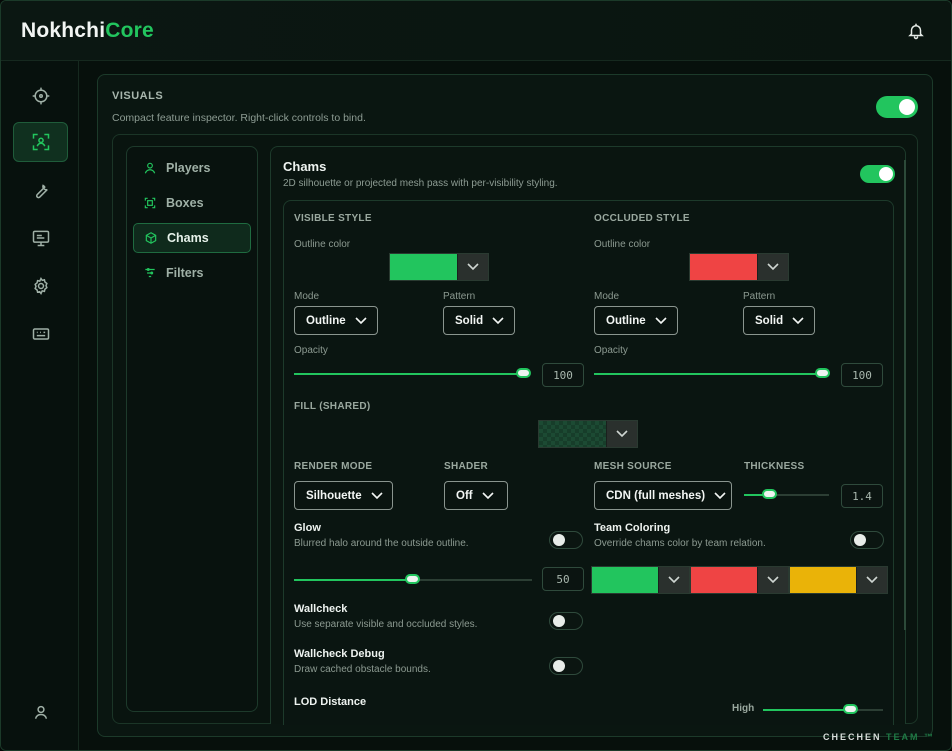 This screenshot has height=751, width=952. What do you see at coordinates (680, 543) in the screenshot?
I see `team-coloring-desc: Override chams color by team relation.` at bounding box center [680, 543].